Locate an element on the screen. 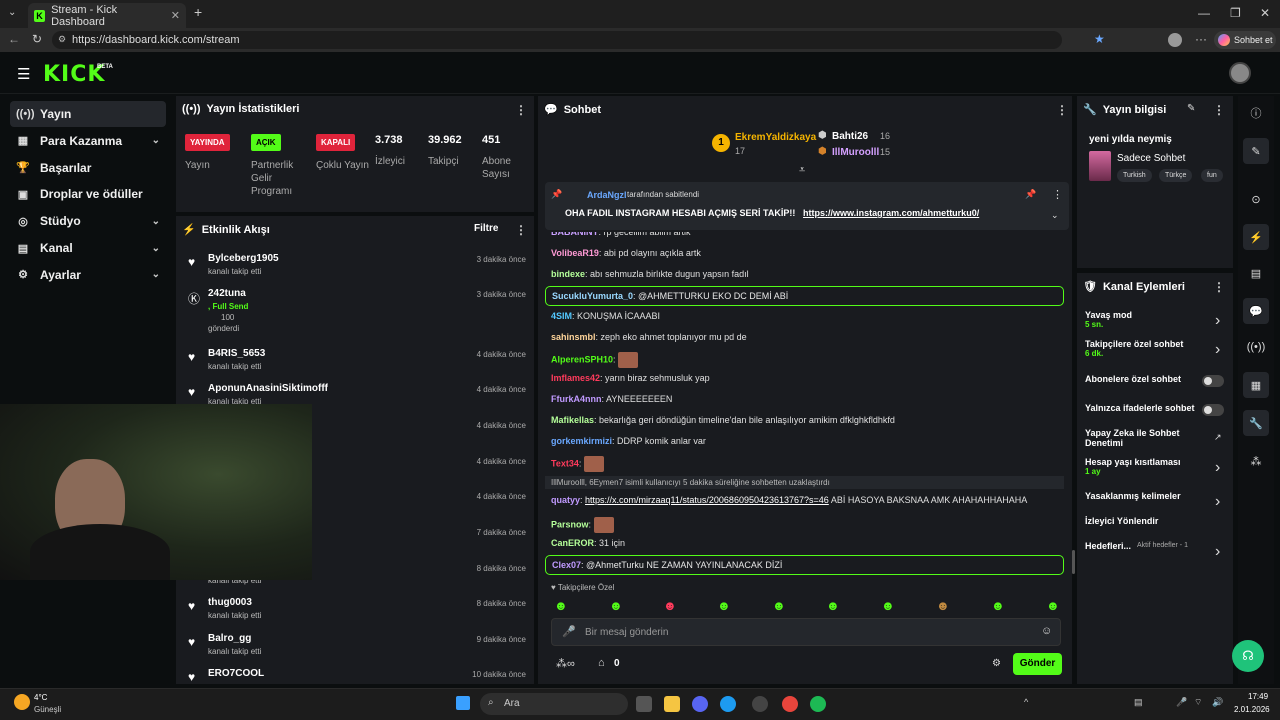 This screenshot has height=720, width=1280. taskbar-search: Ara is located at coordinates (554, 704).